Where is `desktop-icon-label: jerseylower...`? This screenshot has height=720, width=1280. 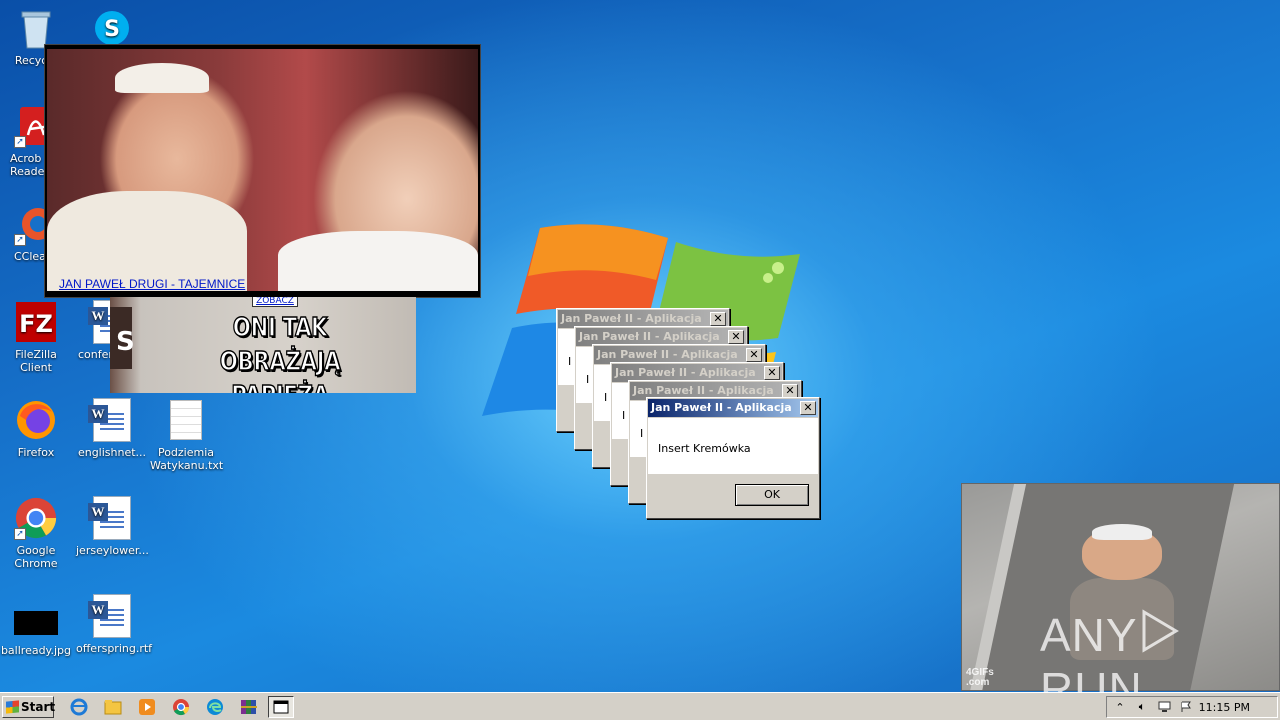 desktop-icon-label: jerseylower... is located at coordinates (112, 550).